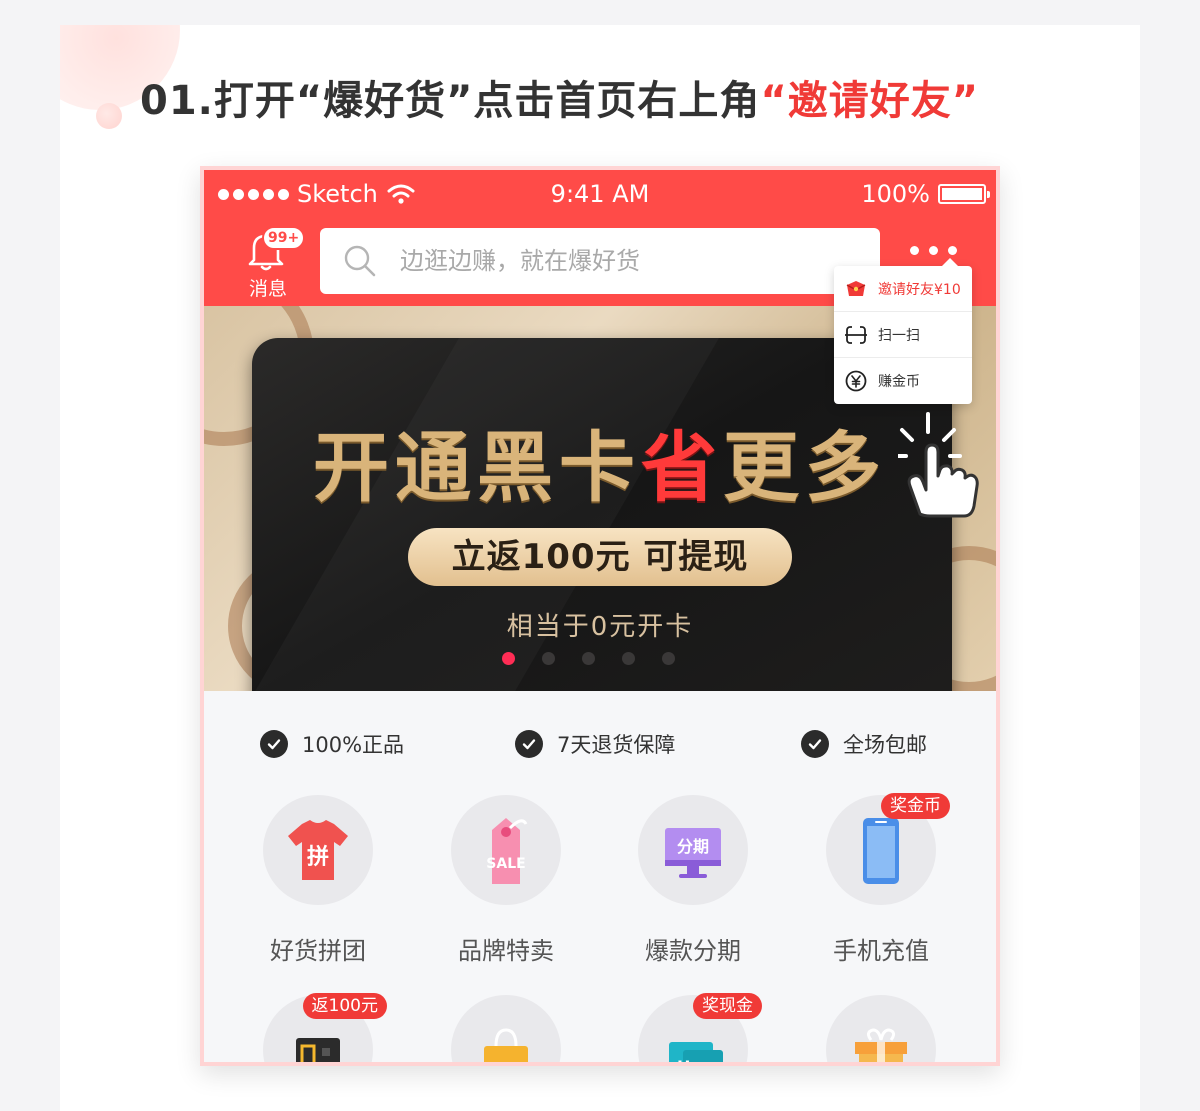 This screenshot has width=1200, height=1111. Describe the element at coordinates (693, 1029) in the screenshot. I see `category-row2-hotel: H 奖现金` at that location.